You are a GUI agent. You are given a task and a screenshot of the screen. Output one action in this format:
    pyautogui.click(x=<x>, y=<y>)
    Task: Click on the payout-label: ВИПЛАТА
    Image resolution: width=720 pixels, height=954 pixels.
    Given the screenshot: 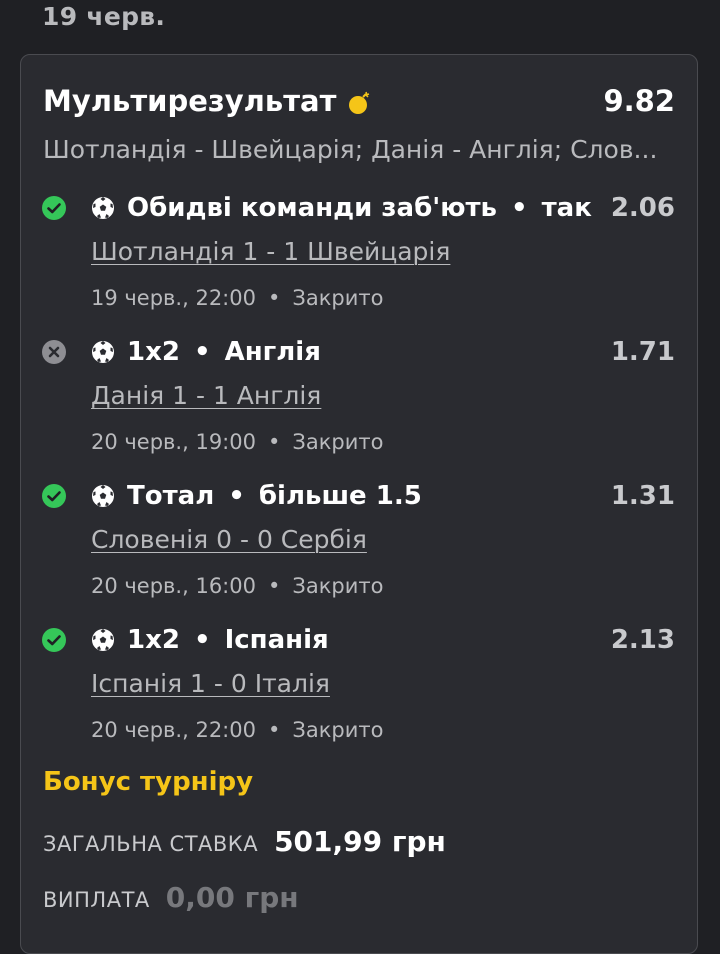 What is the action you would take?
    pyautogui.click(x=96, y=900)
    